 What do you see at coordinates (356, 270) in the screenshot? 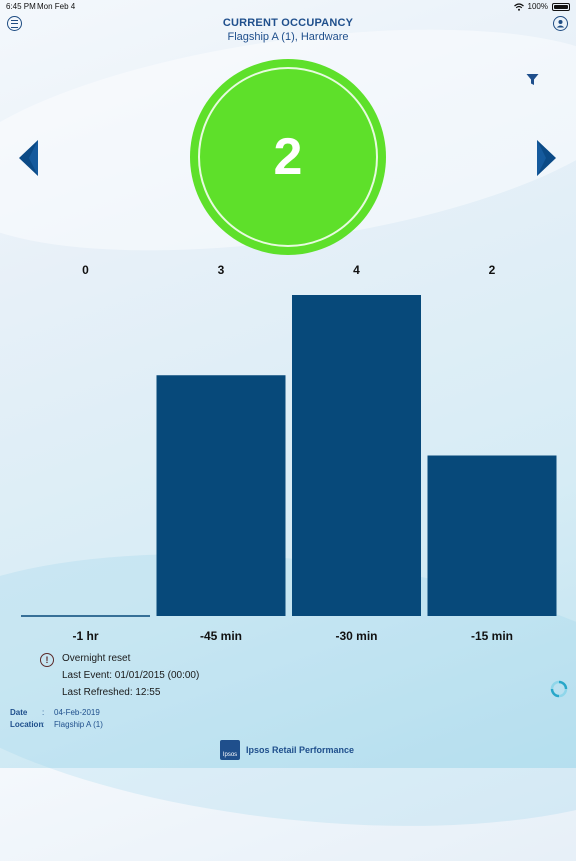
I see `bar-data-label: 4` at bounding box center [356, 270].